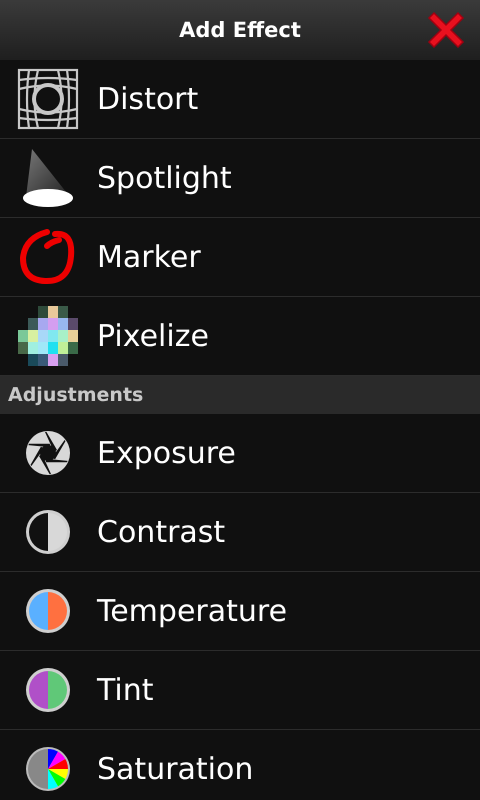 This screenshot has width=480, height=800. I want to click on effect-item: Contrast, so click(240, 532).